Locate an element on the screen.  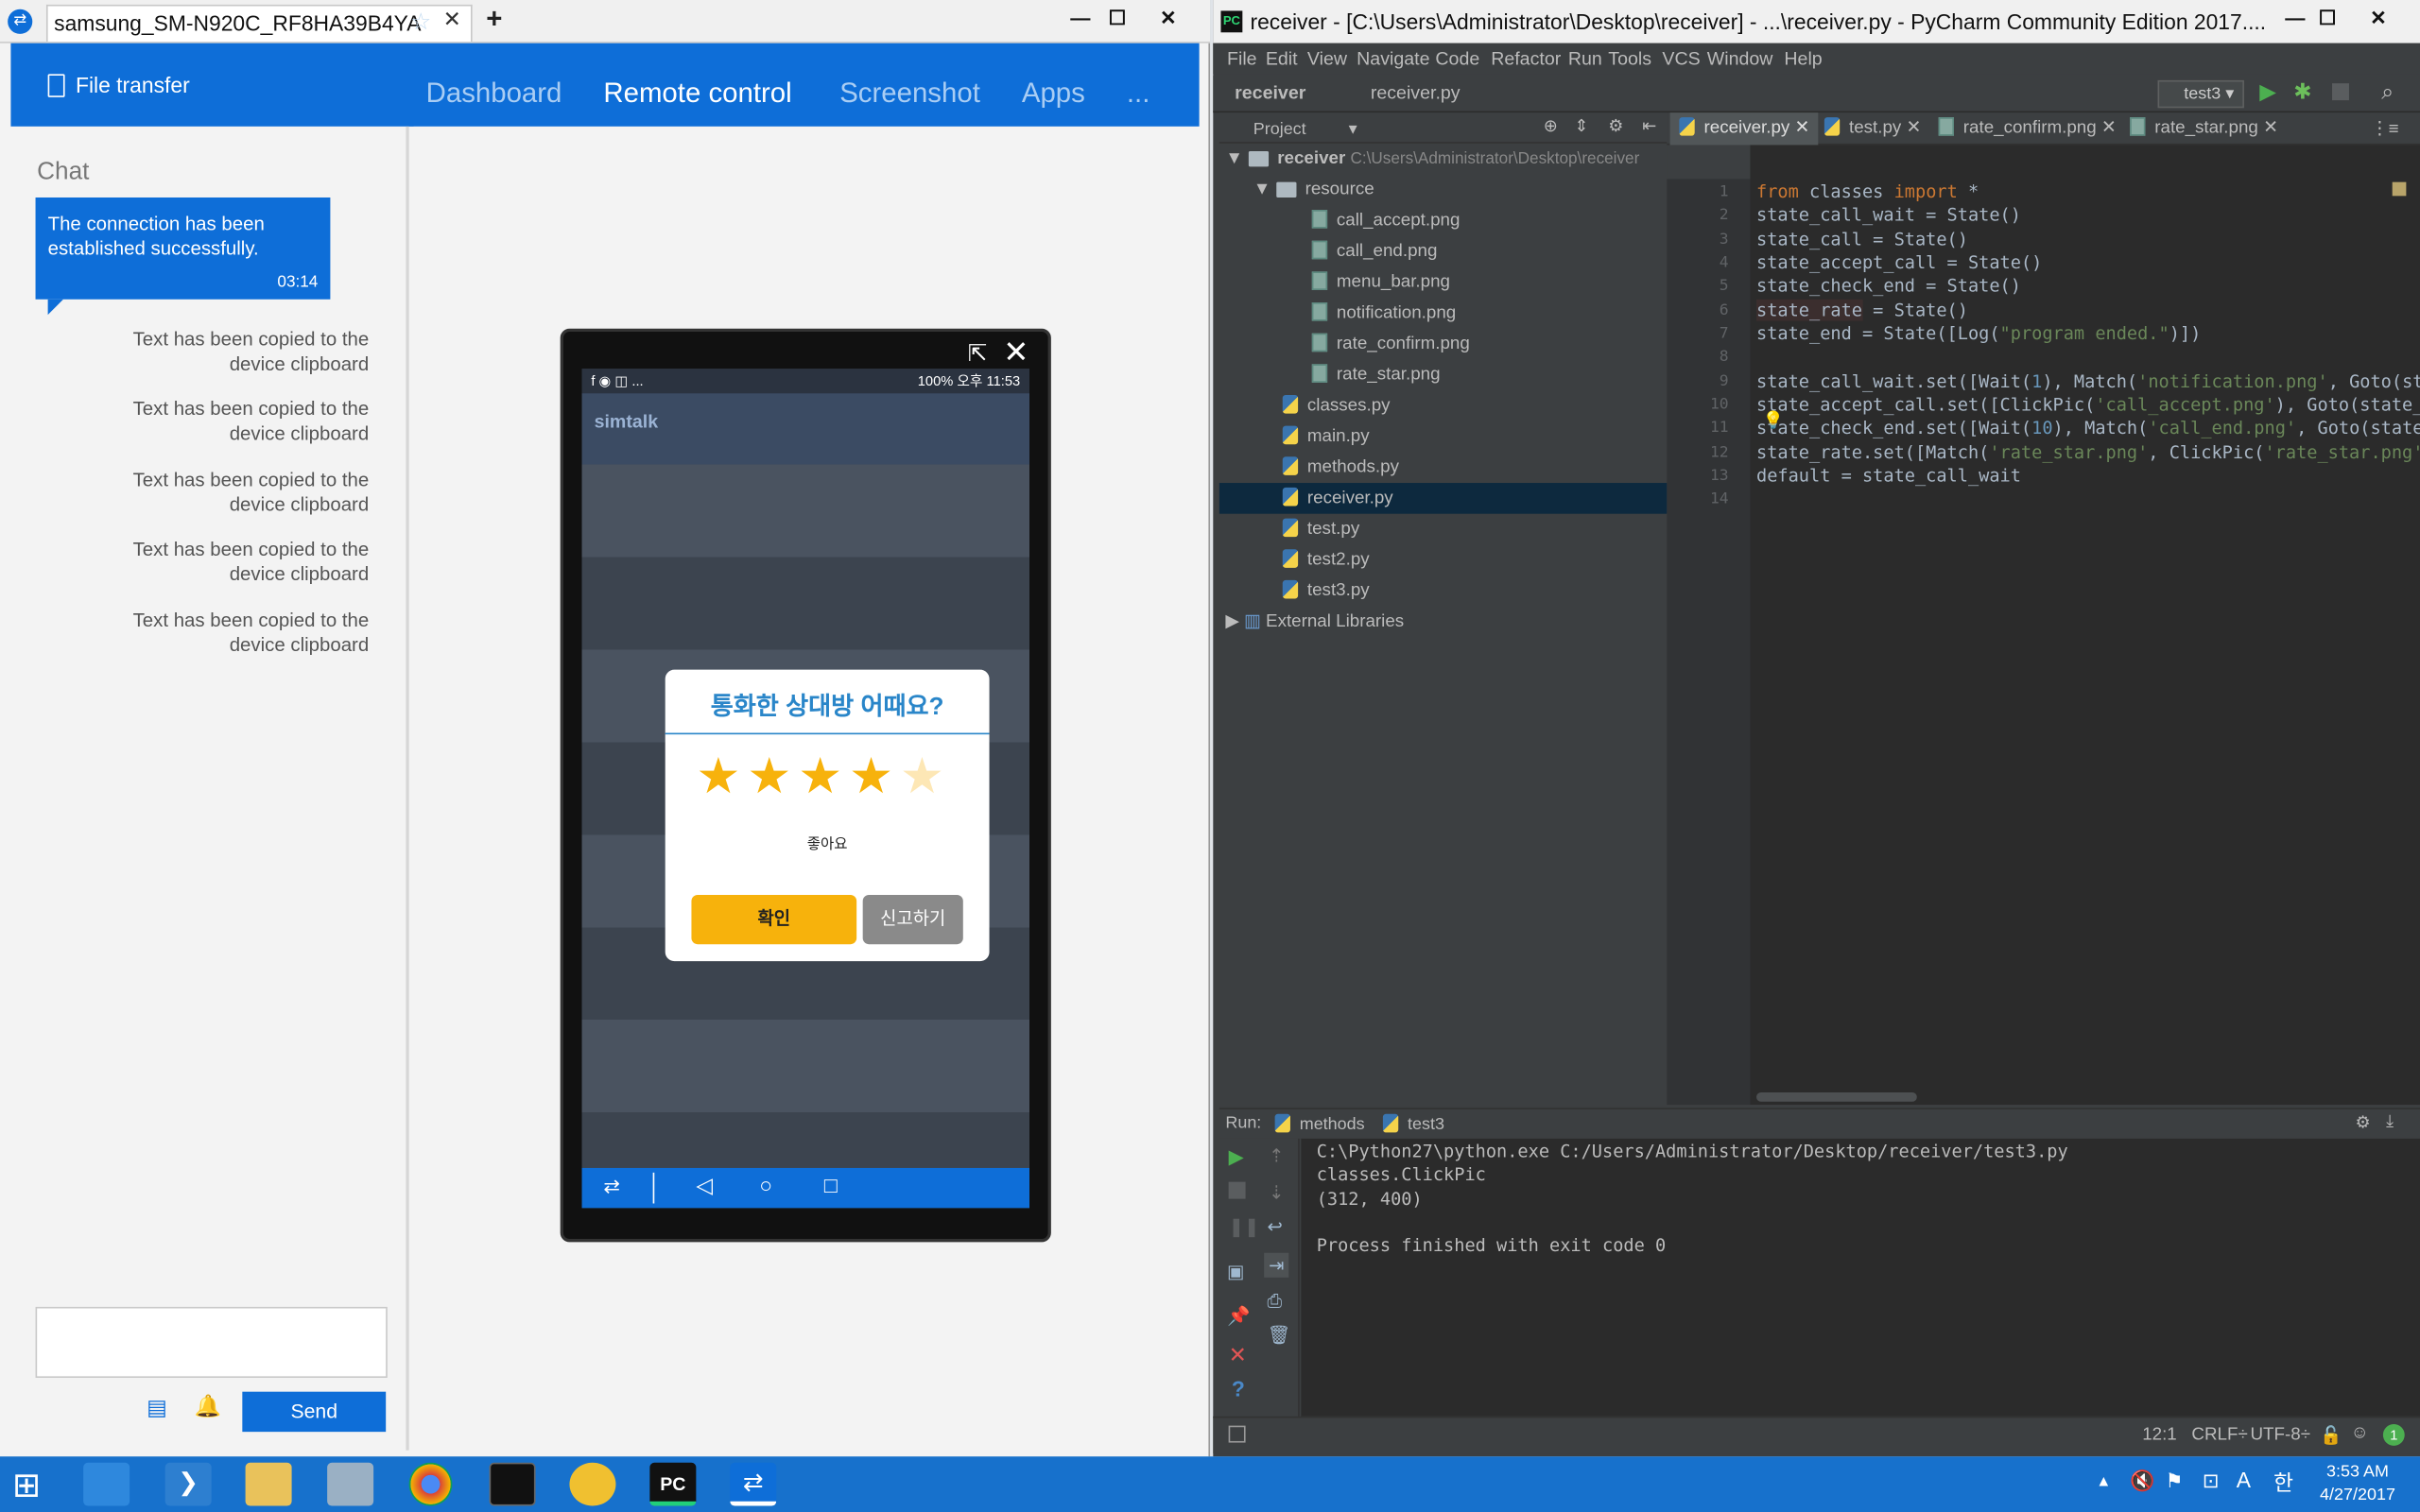
new-tab-icon: + is located at coordinates (494, 19).